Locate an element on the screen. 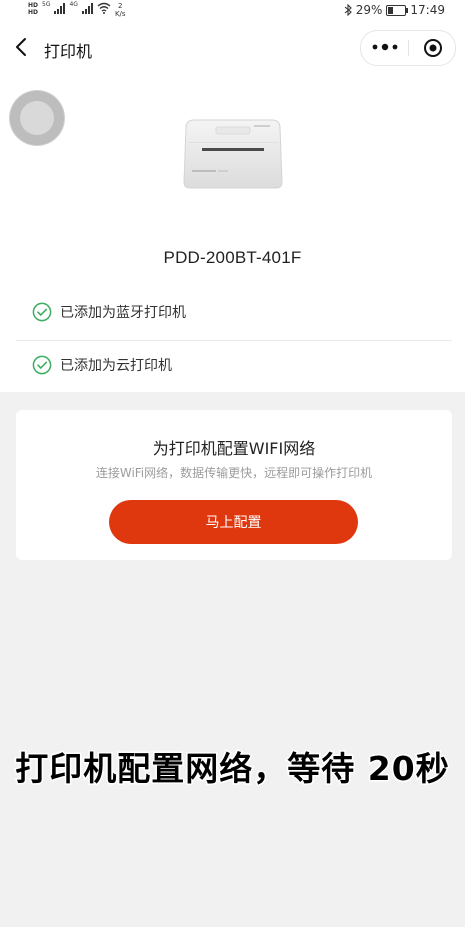 The height and width of the screenshot is (927, 465). back-arrow-icon is located at coordinates (22, 47).